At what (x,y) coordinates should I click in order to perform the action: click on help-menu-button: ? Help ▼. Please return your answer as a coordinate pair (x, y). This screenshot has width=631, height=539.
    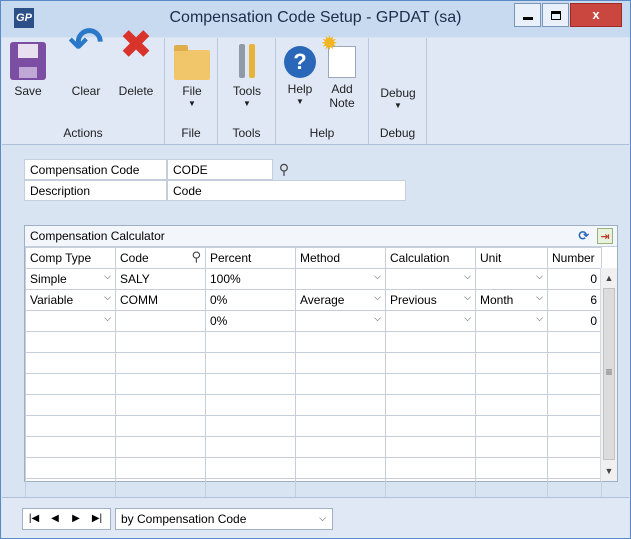
    Looking at the image, I should click on (300, 74).